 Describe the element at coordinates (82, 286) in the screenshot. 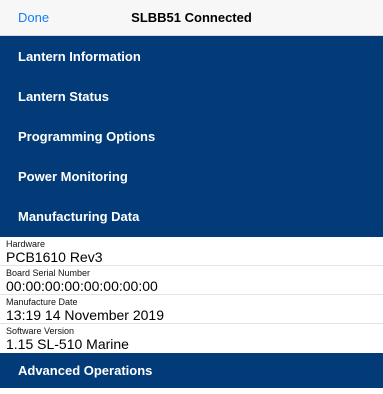

I see `board-serial-value: 00:00:00:00:00:00:00:00` at that location.